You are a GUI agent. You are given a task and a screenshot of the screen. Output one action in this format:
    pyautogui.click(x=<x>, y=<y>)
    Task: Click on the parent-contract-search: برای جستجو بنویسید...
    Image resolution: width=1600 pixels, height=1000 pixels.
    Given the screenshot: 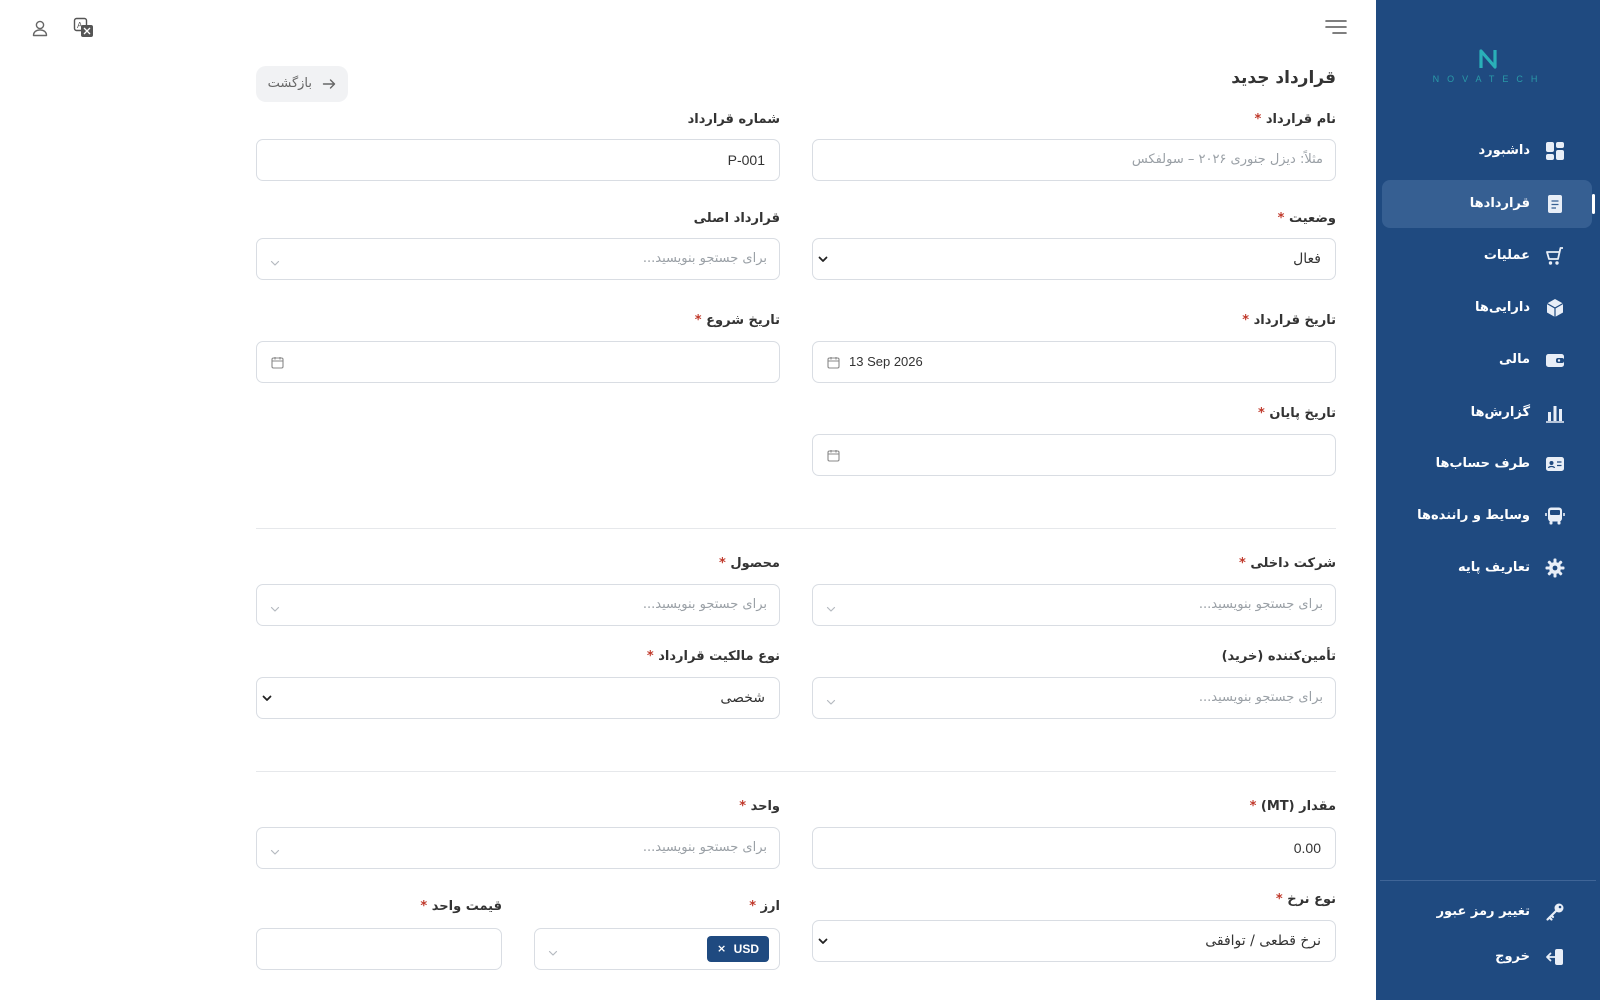 What is the action you would take?
    pyautogui.click(x=518, y=259)
    